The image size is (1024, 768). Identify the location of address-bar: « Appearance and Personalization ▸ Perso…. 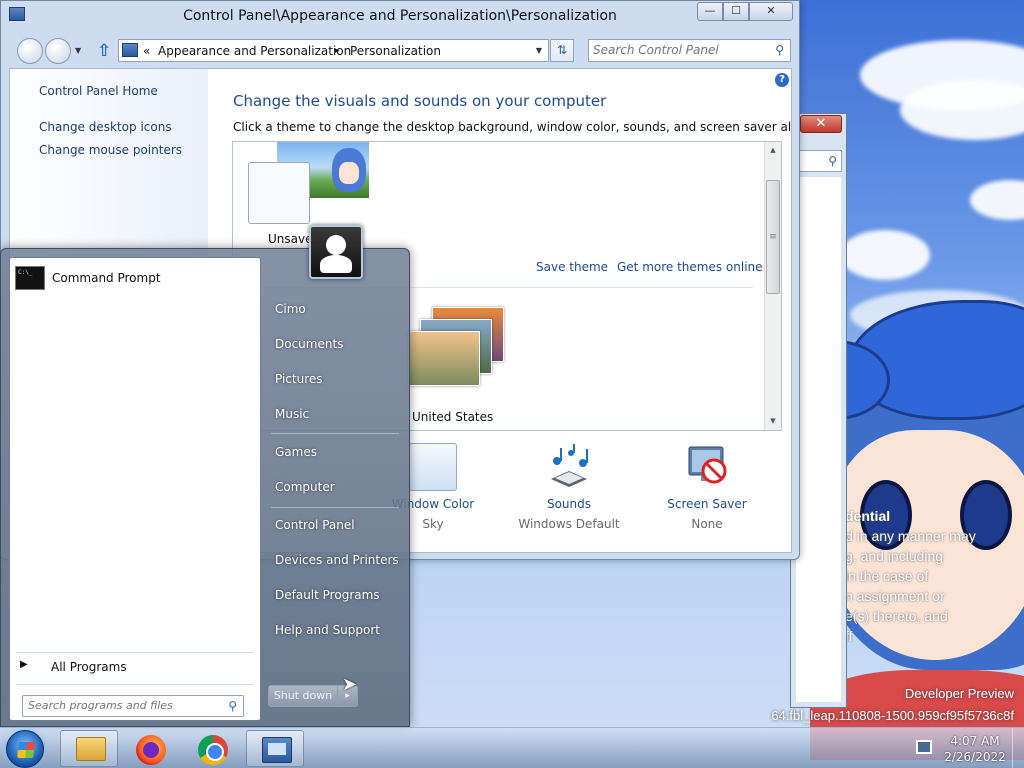
(333, 50).